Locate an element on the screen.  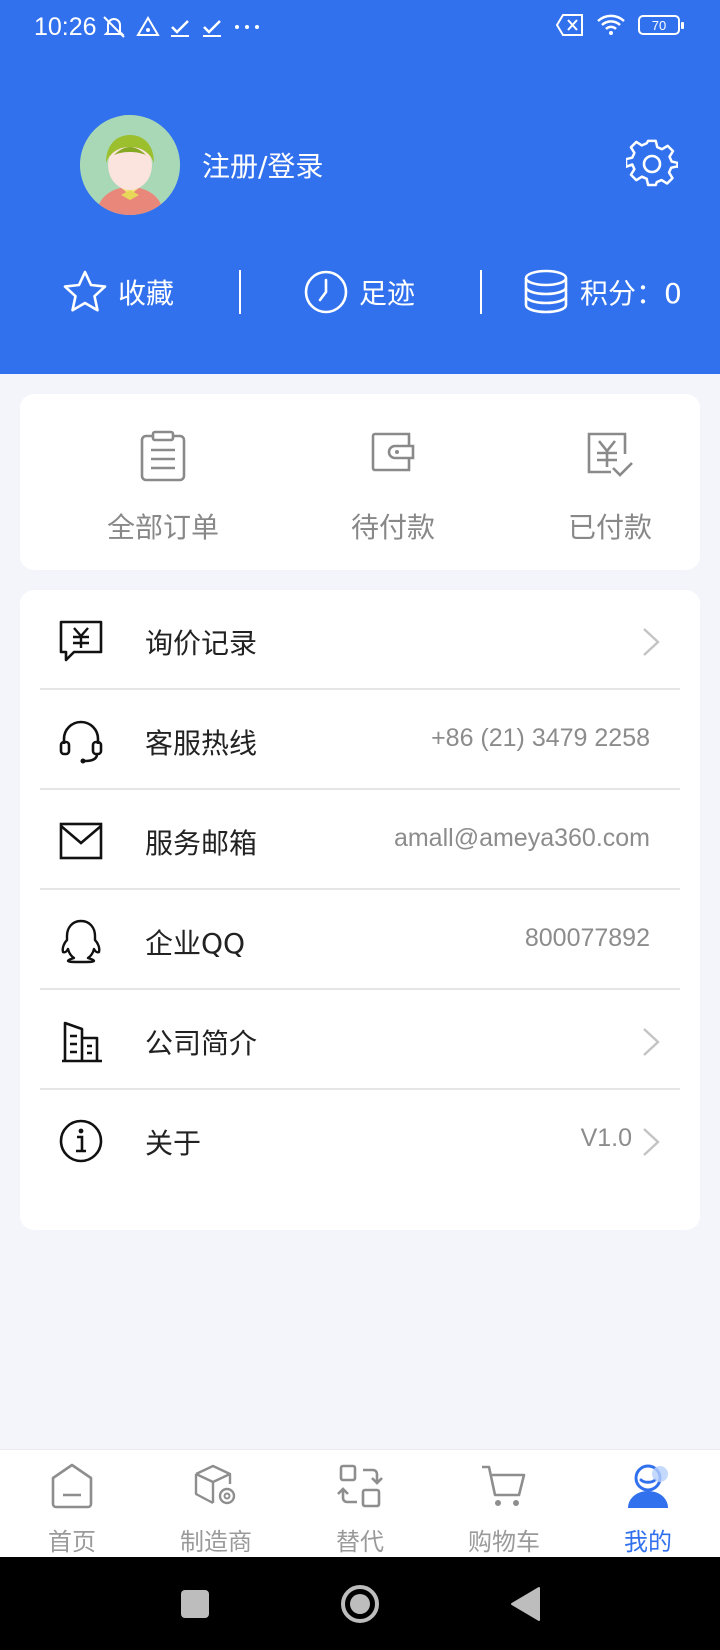
swap-icon is located at coordinates (360, 1486).